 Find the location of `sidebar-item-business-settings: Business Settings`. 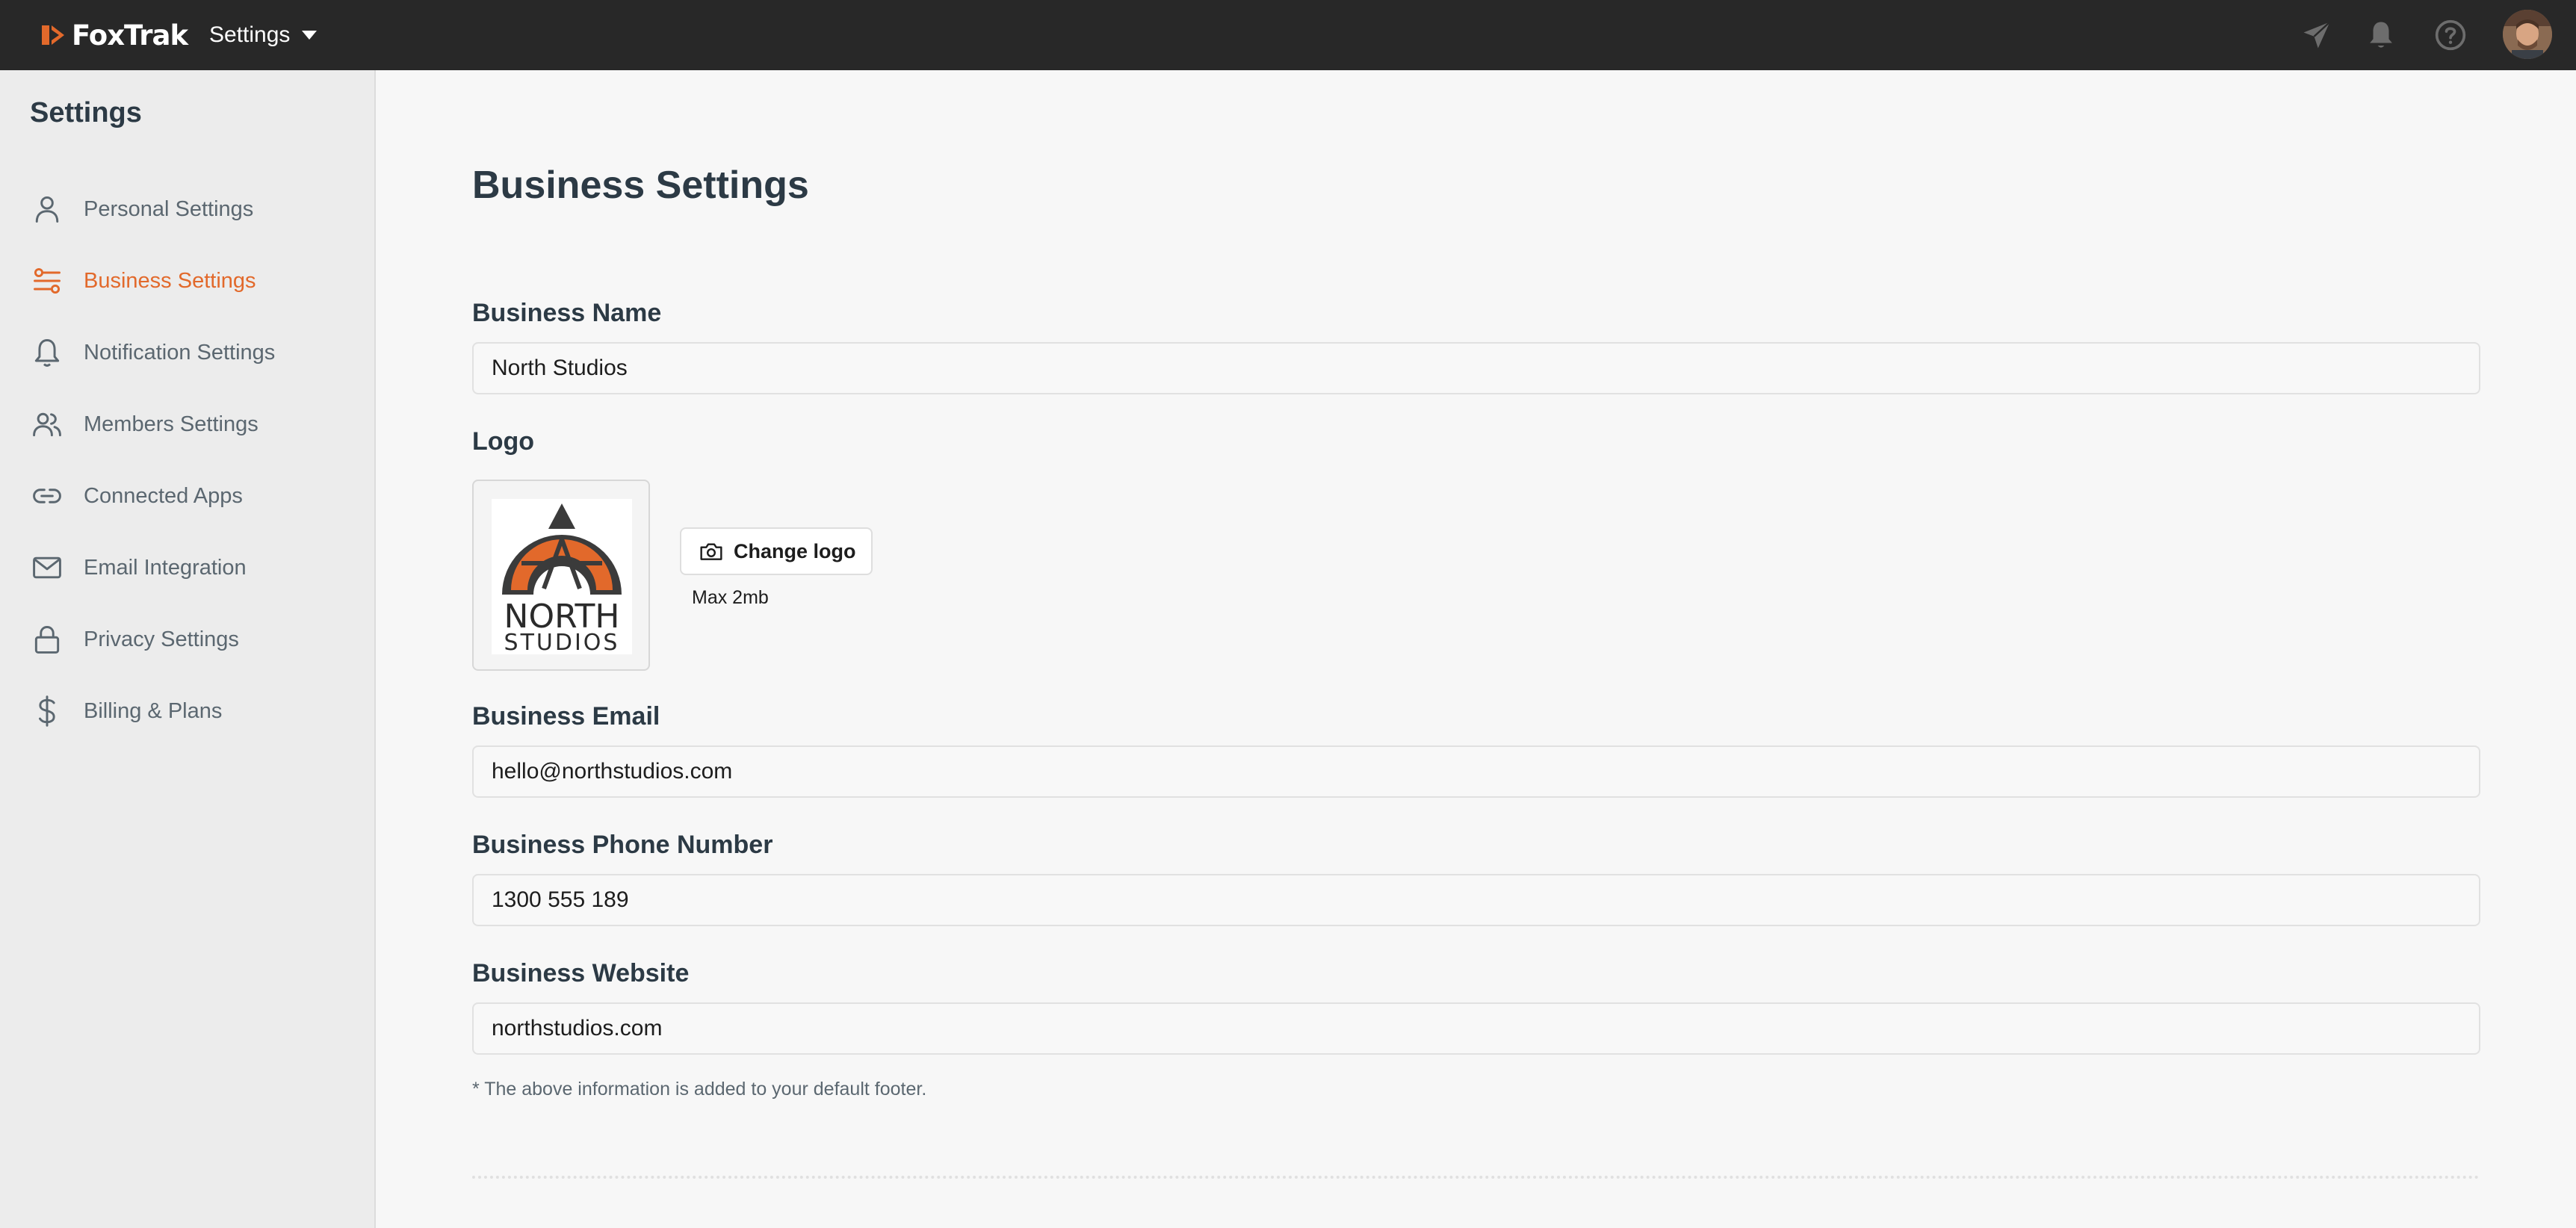

sidebar-item-business-settings: Business Settings is located at coordinates (187, 281).